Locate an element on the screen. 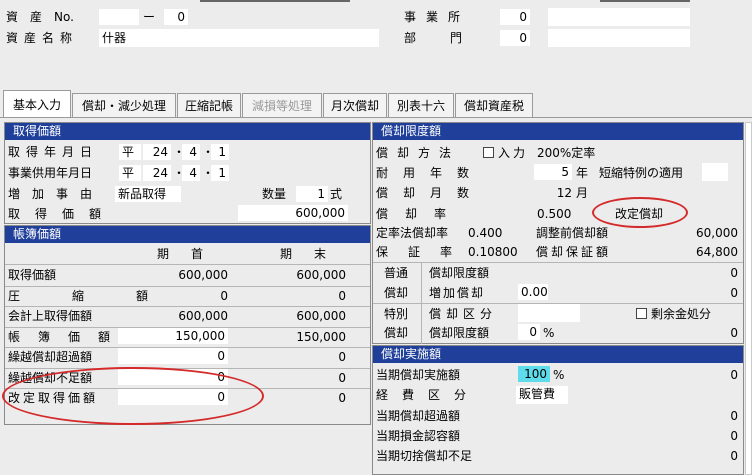  special-depreciation-label-2: 償却 is located at coordinates (396, 333).